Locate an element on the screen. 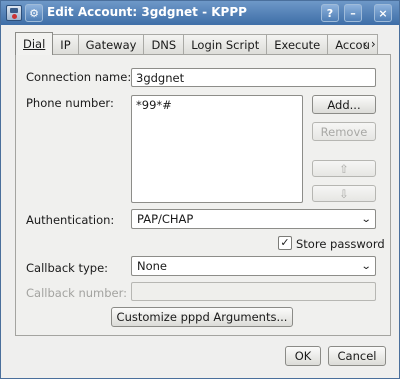  minimize-button: – is located at coordinates (353, 13).